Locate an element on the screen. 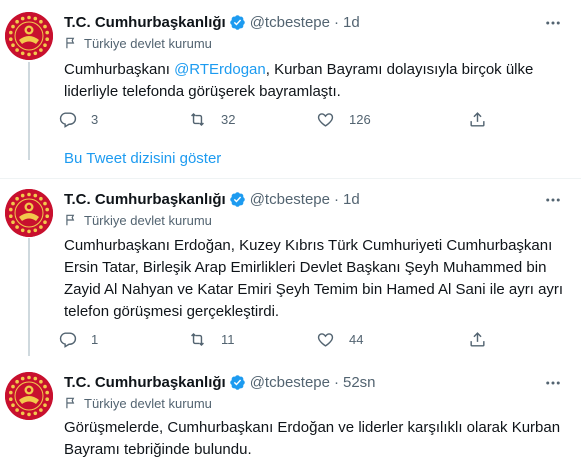 The width and height of the screenshot is (581, 460). like-button: 126 is located at coordinates (343, 119).